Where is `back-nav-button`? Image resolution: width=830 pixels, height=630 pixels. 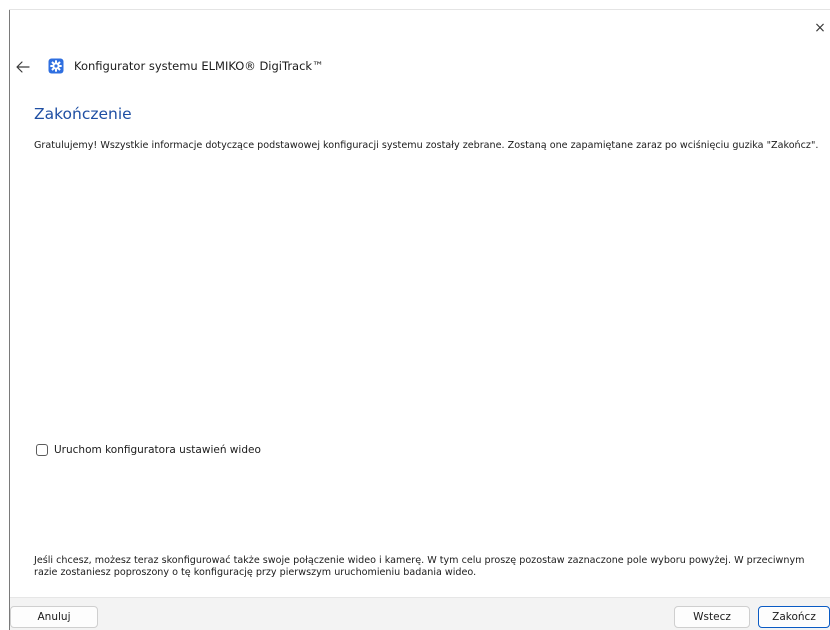
back-nav-button is located at coordinates (23, 67).